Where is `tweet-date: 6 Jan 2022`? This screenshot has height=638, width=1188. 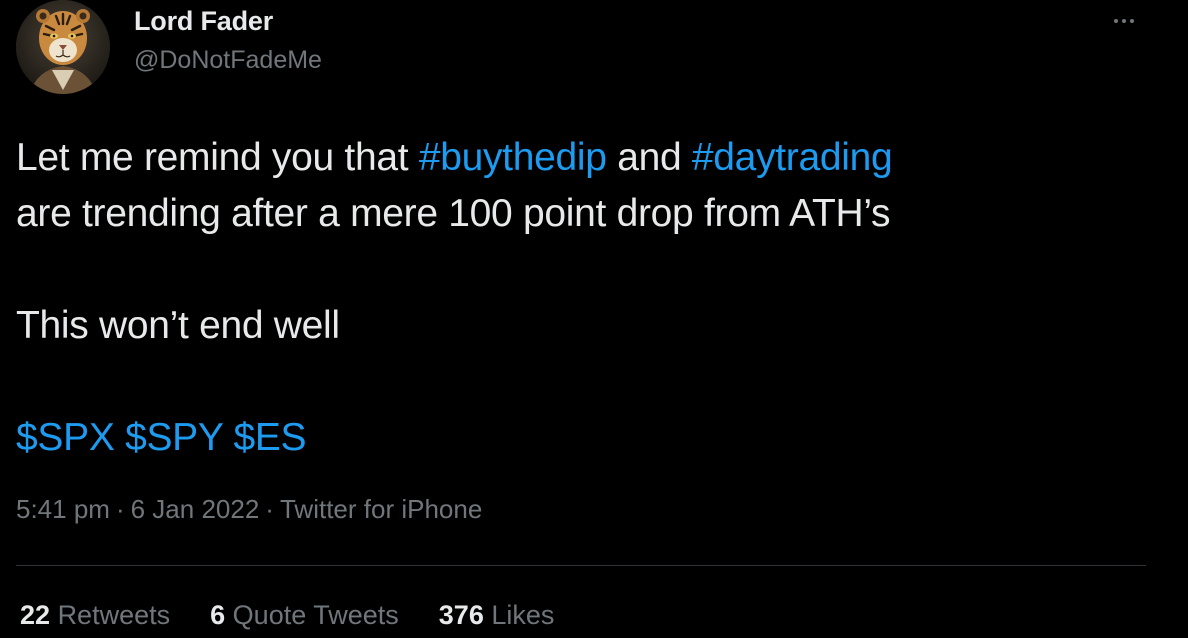 tweet-date: 6 Jan 2022 is located at coordinates (195, 509).